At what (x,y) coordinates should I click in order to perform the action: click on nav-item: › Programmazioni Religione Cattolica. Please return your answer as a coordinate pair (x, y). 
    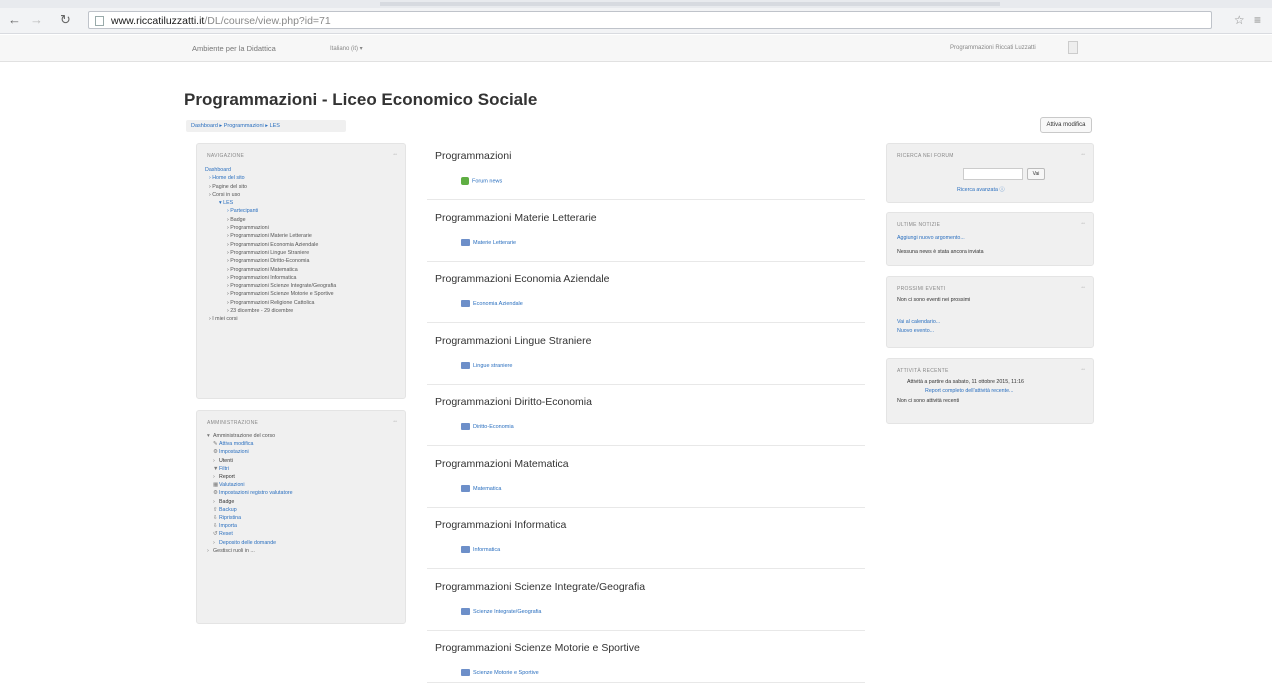
    Looking at the image, I should click on (270, 303).